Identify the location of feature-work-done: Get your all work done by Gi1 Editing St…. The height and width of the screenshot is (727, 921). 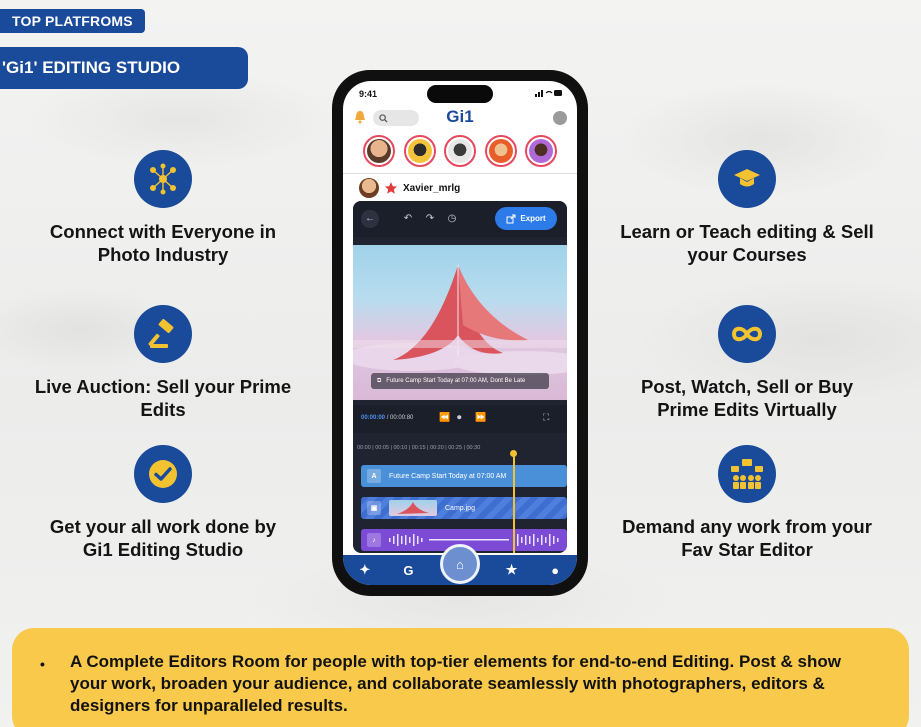
(163, 503).